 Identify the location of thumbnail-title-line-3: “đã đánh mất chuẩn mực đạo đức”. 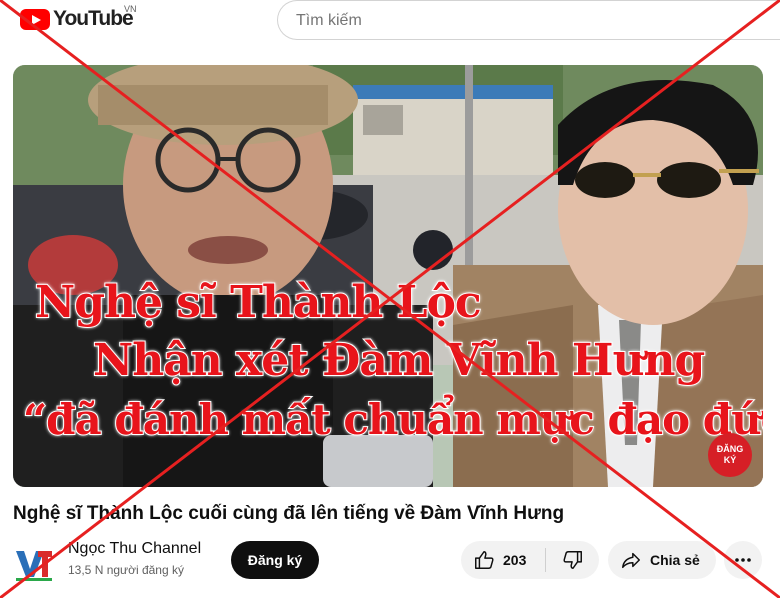
(392, 419).